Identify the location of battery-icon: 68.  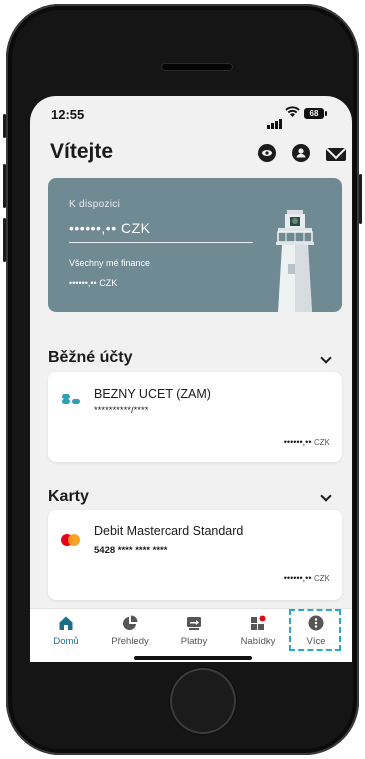
(315, 113).